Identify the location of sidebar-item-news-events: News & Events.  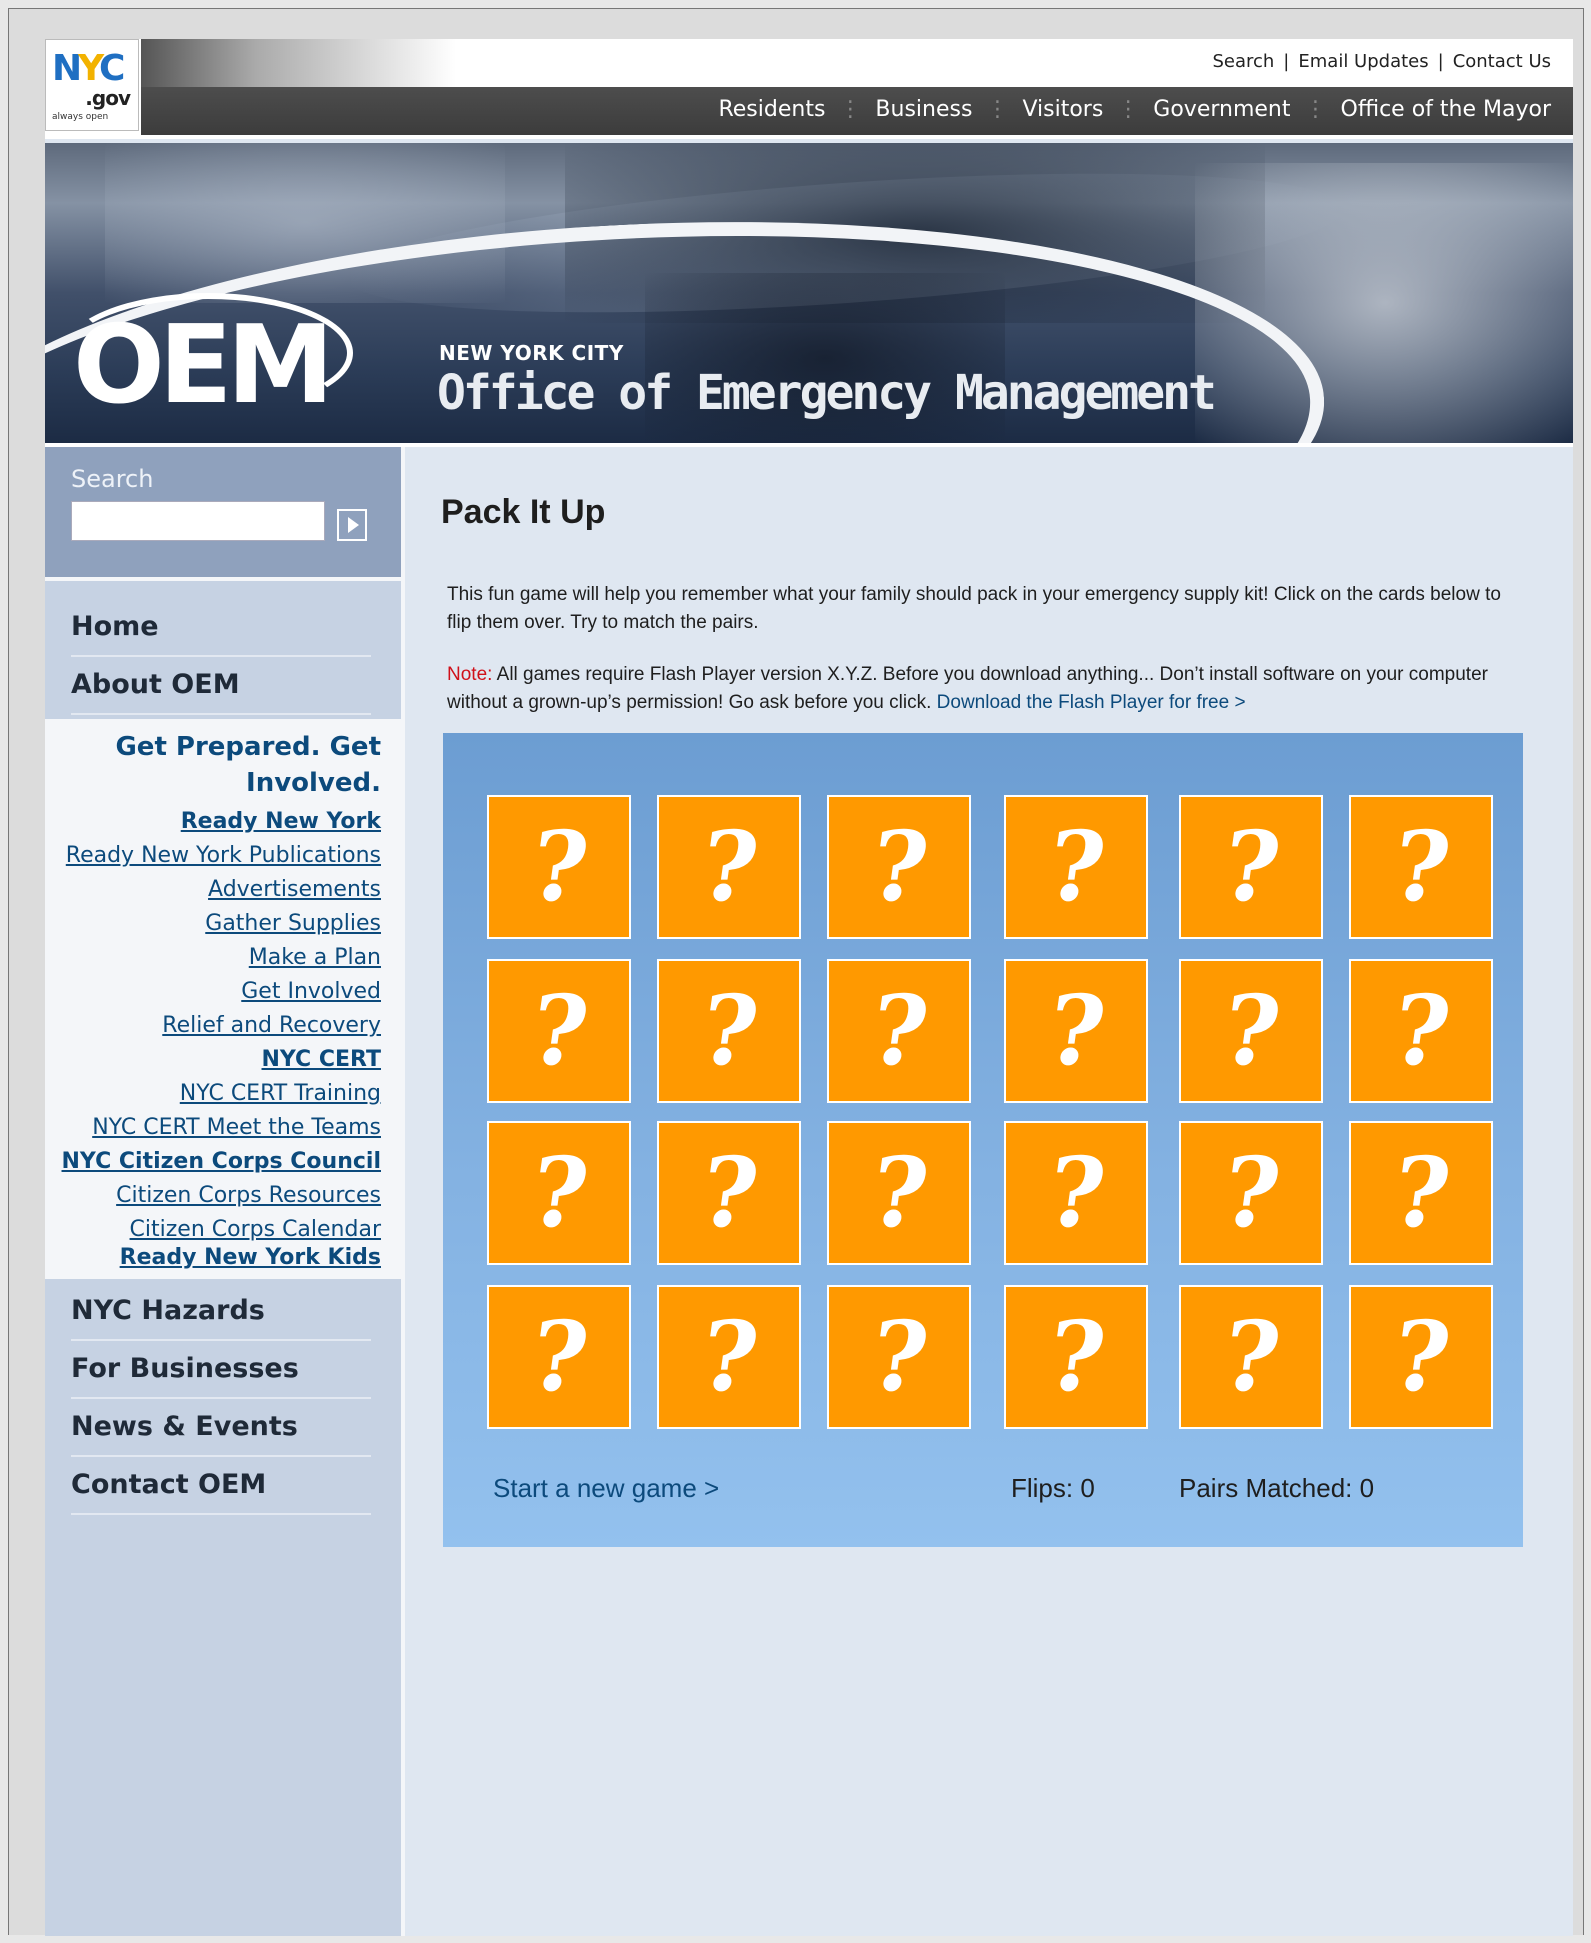
(221, 1428).